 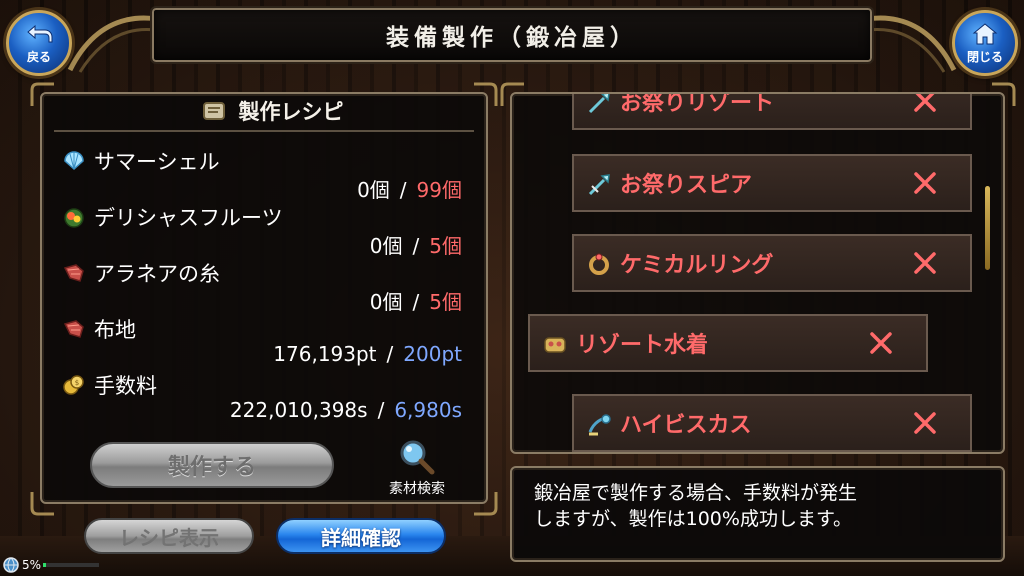 What do you see at coordinates (696, 493) in the screenshot?
I see `message-line-1: 鍛冶屋で製作する場合、手数料が発生` at bounding box center [696, 493].